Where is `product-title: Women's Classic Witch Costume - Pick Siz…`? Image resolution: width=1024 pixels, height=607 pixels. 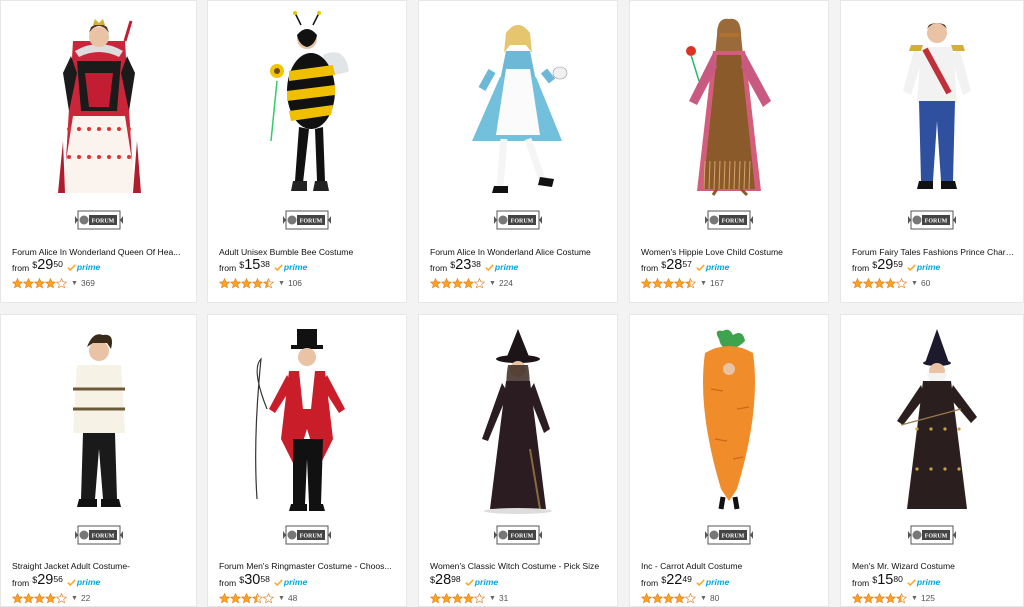
product-title: Women's Classic Witch Costume - Pick Siz… is located at coordinates (520, 566).